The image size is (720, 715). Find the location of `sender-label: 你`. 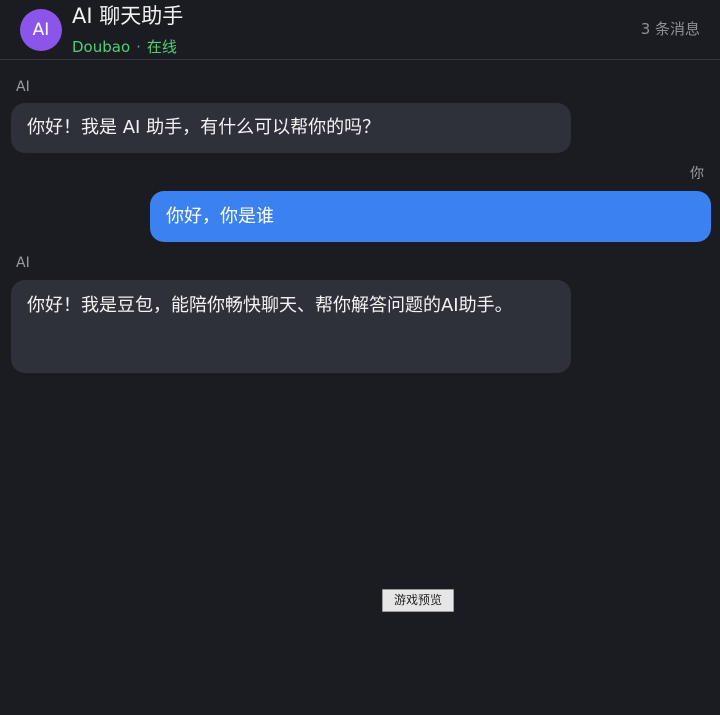

sender-label: 你 is located at coordinates (697, 174).